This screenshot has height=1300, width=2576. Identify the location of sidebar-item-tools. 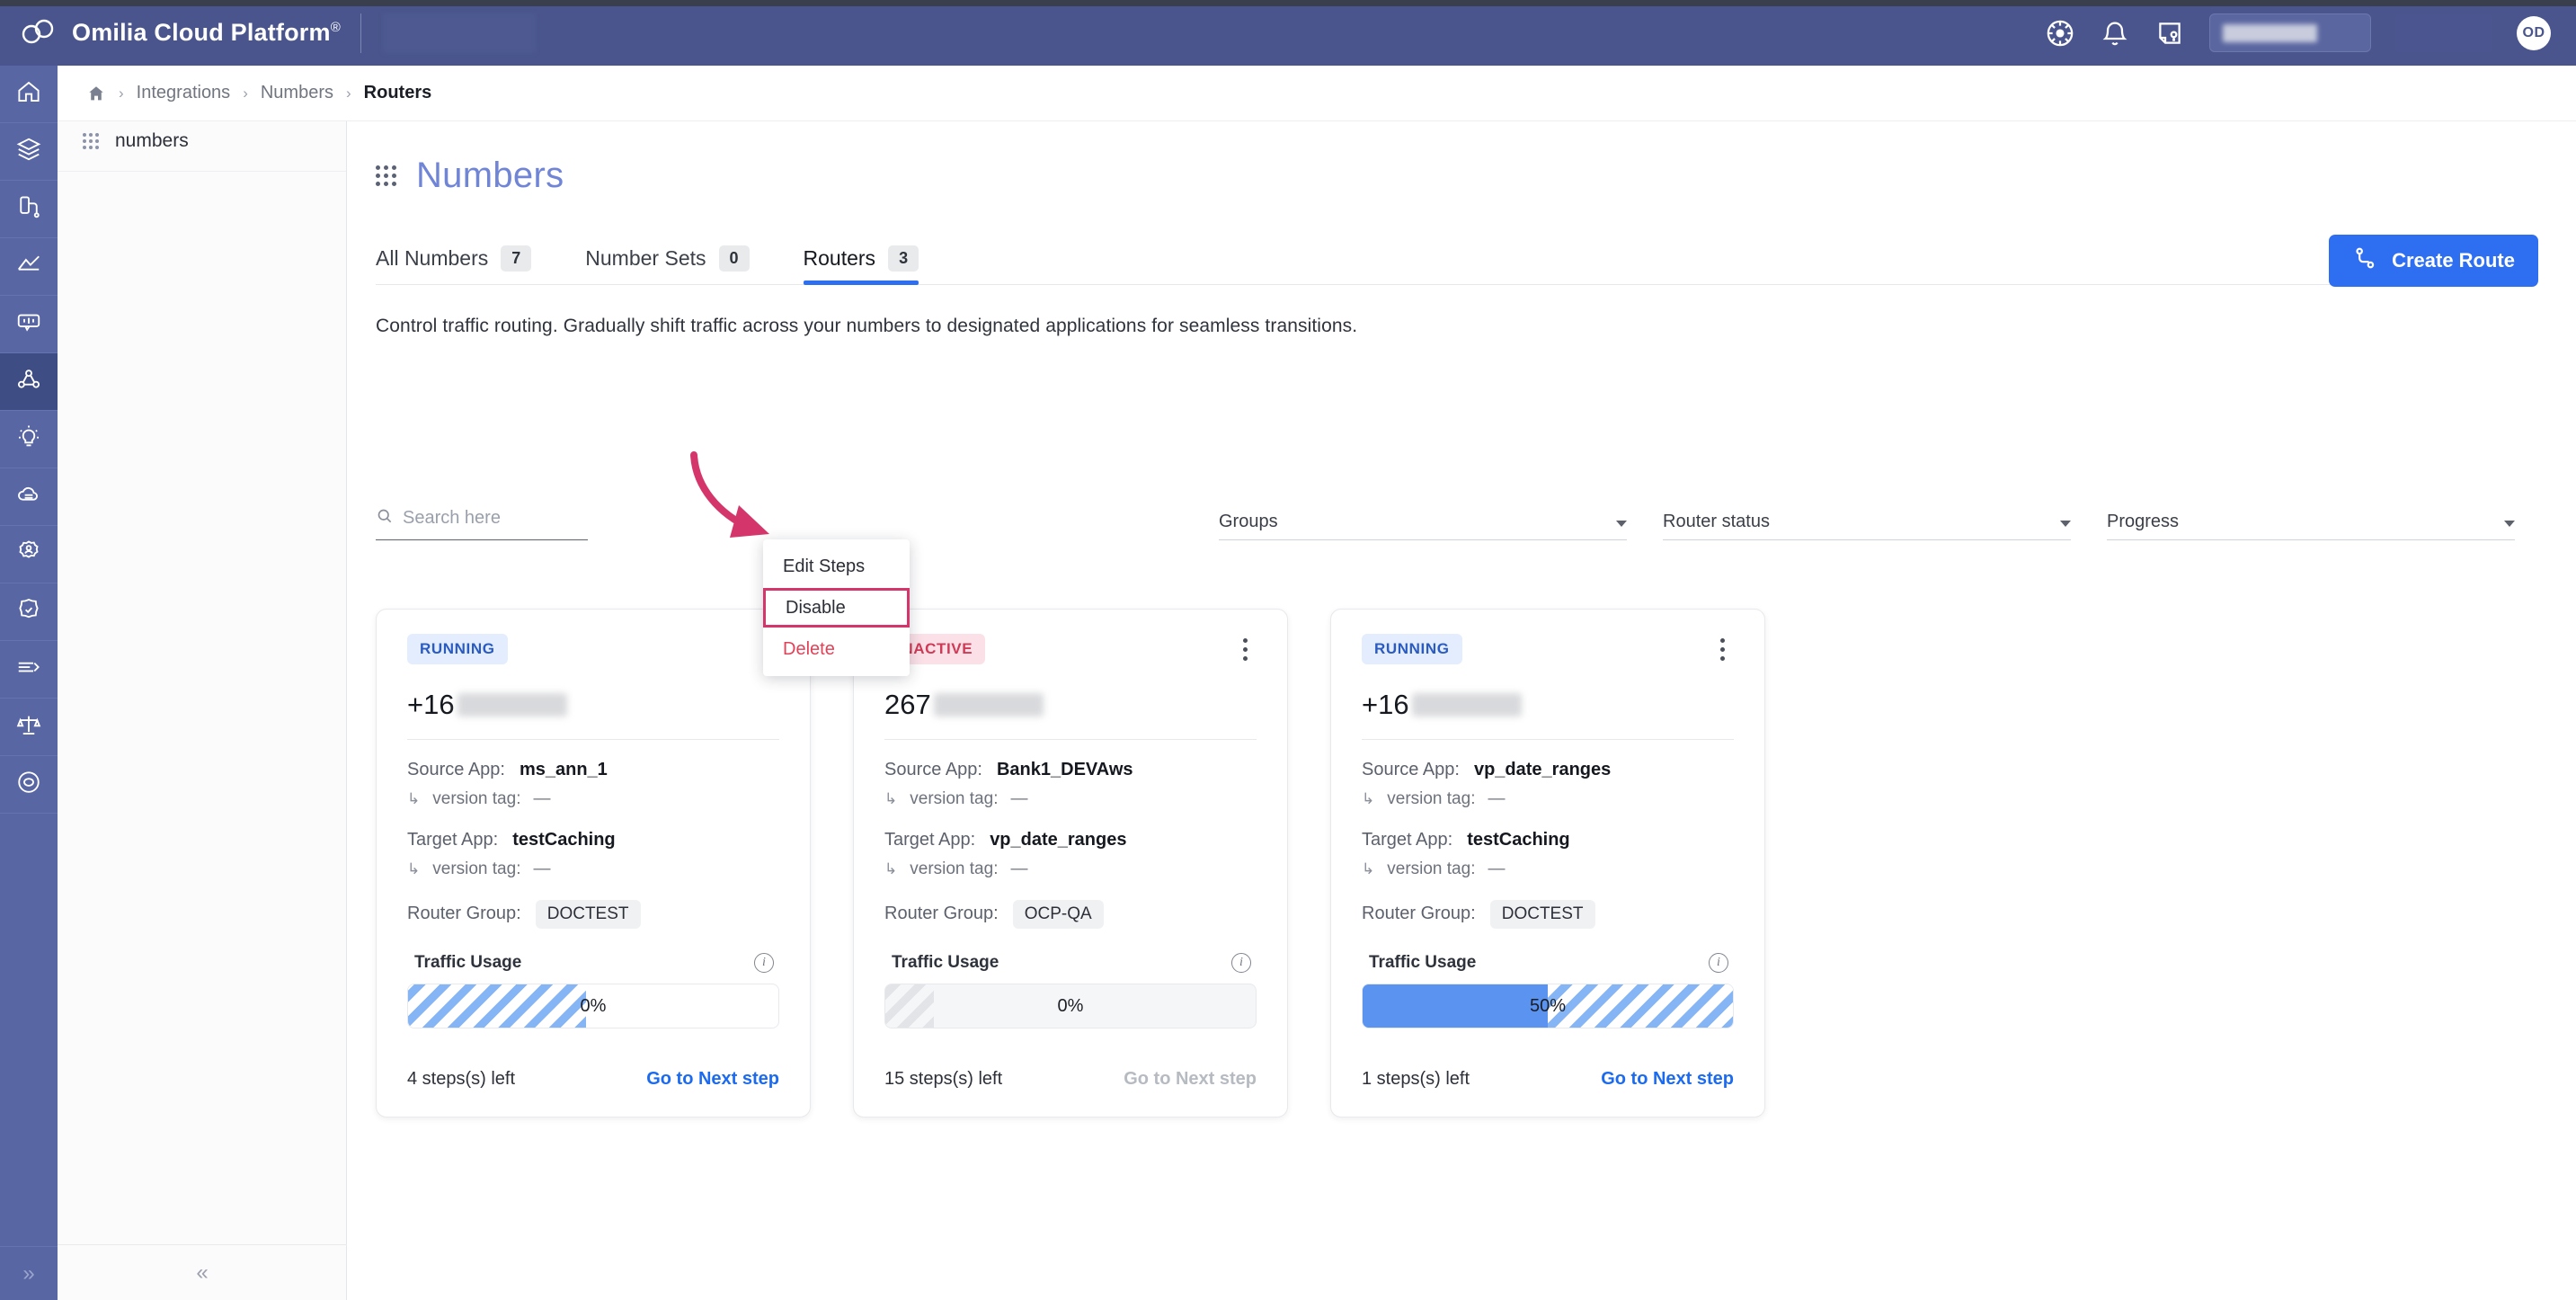
(29, 670).